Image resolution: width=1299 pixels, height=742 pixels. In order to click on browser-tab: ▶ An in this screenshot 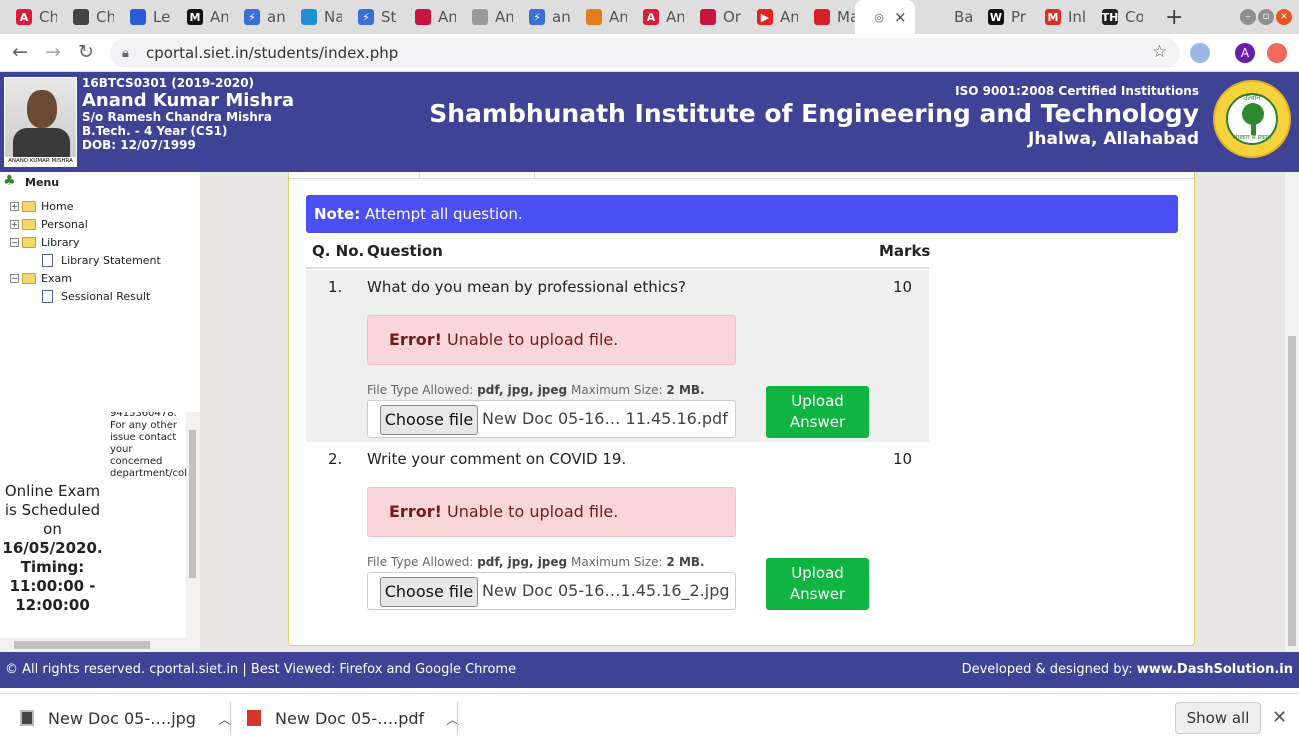, I will do `click(769, 17)`.